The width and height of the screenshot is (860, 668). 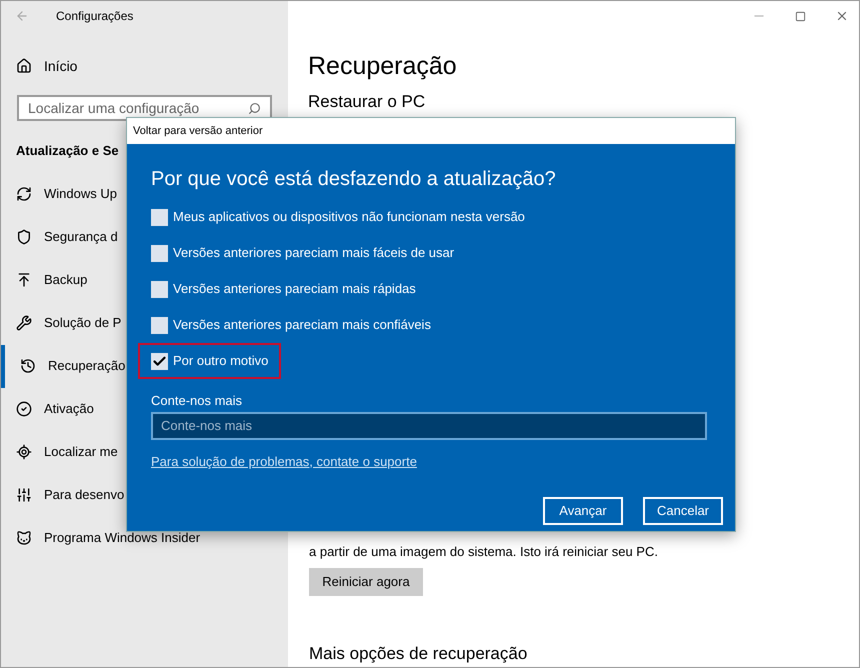 What do you see at coordinates (383, 66) in the screenshot?
I see `page-title: Recuperação` at bounding box center [383, 66].